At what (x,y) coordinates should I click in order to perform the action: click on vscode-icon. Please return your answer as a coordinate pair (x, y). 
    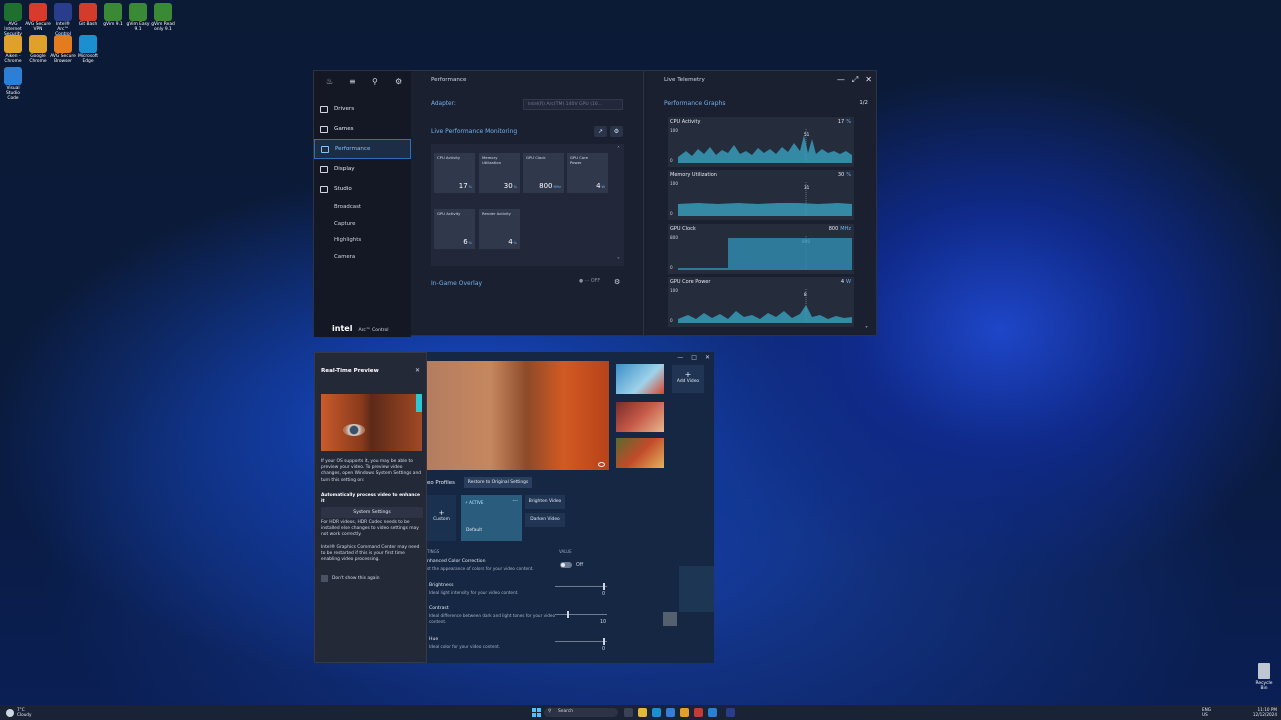
    Looking at the image, I should click on (712, 712).